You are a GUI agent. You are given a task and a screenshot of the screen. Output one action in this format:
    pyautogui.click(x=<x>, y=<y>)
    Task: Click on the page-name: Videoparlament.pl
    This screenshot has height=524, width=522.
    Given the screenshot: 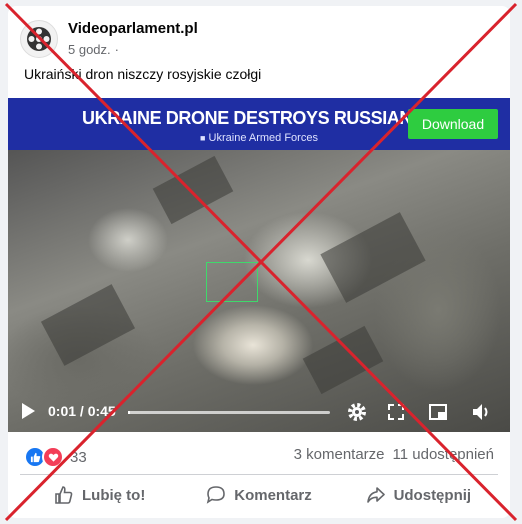 What is the action you would take?
    pyautogui.click(x=133, y=29)
    